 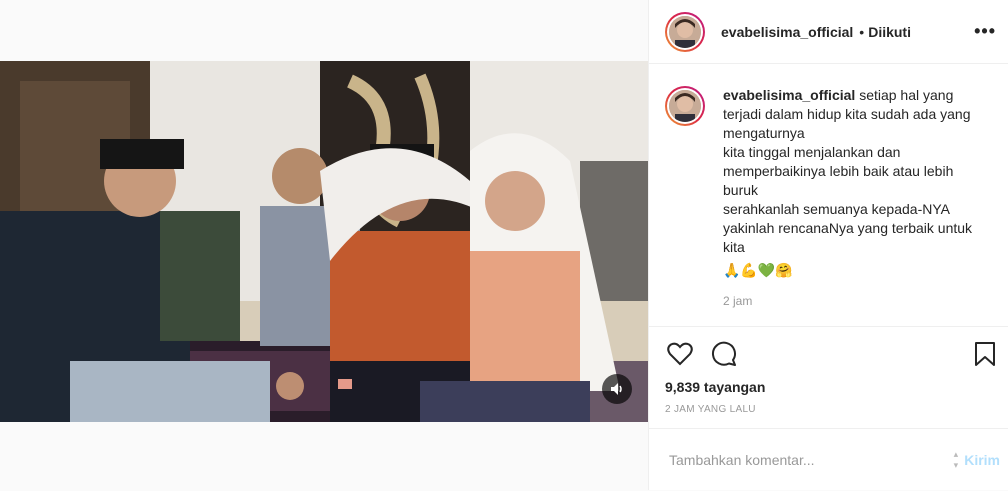 I want to click on speaker-icon, so click(x=616, y=389).